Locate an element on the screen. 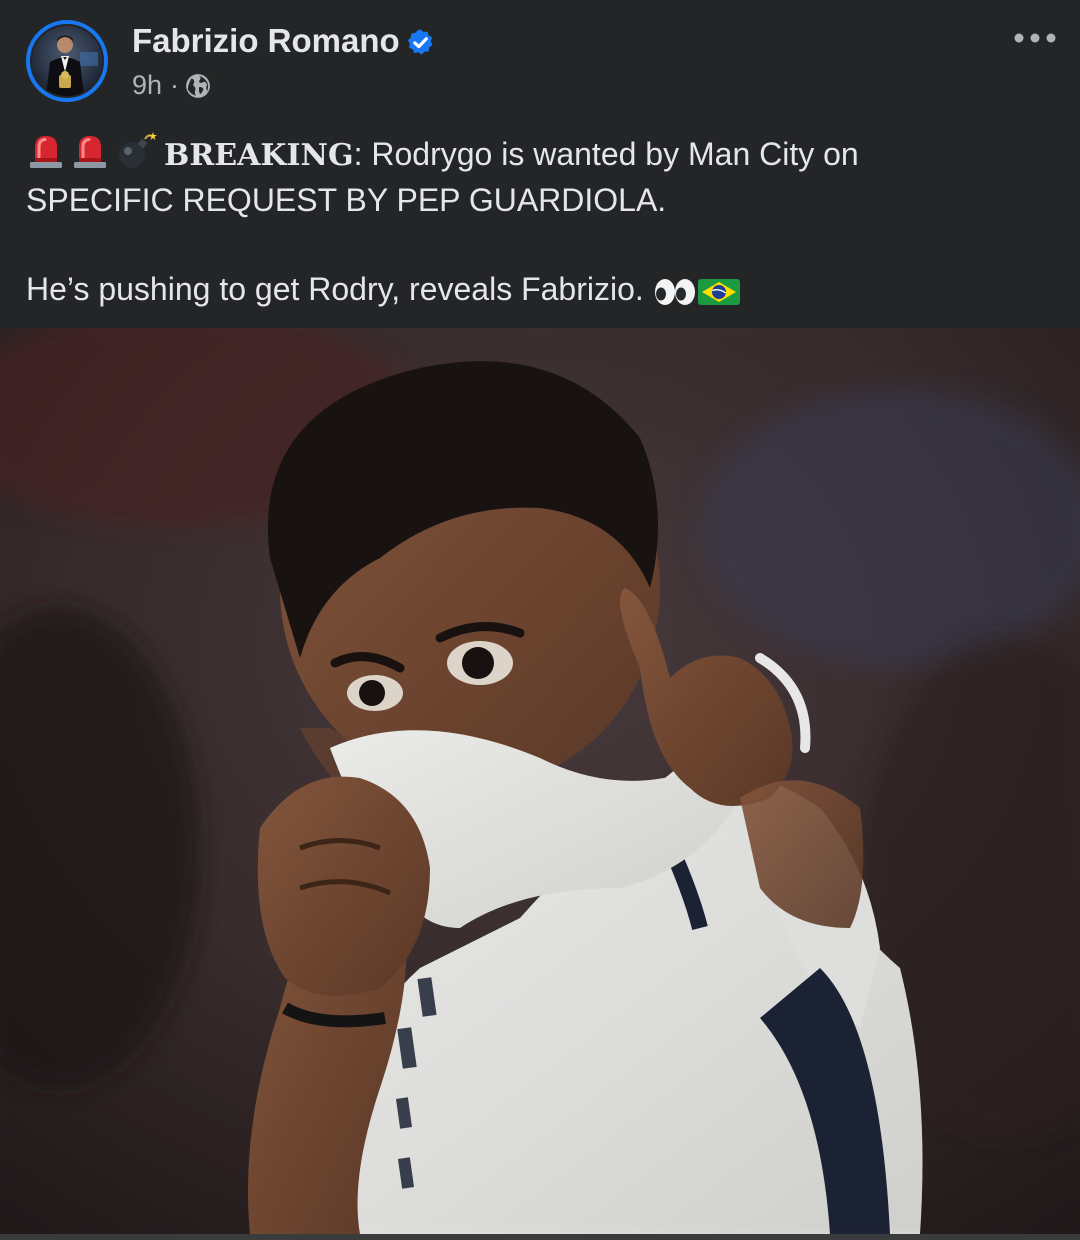 The image size is (1080, 1240). post-divider is located at coordinates (540, 1237).